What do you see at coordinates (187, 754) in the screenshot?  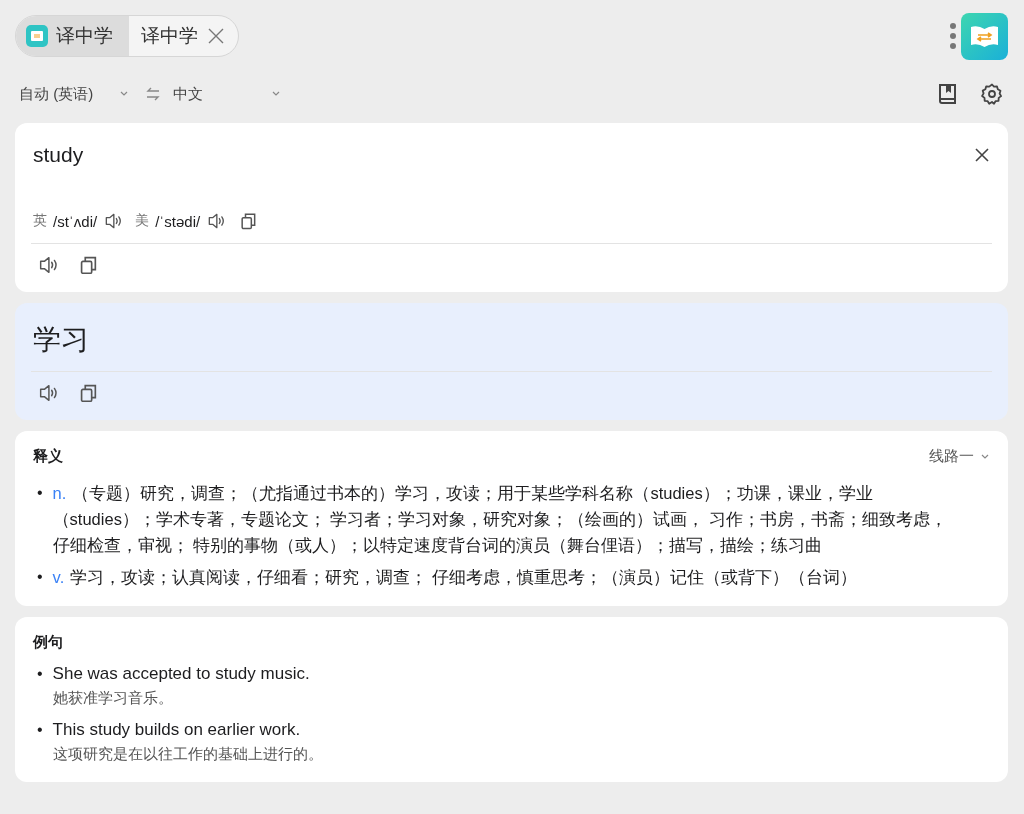 I see `example-translation: 这项研究是在以往工作的基础上进行的。` at bounding box center [187, 754].